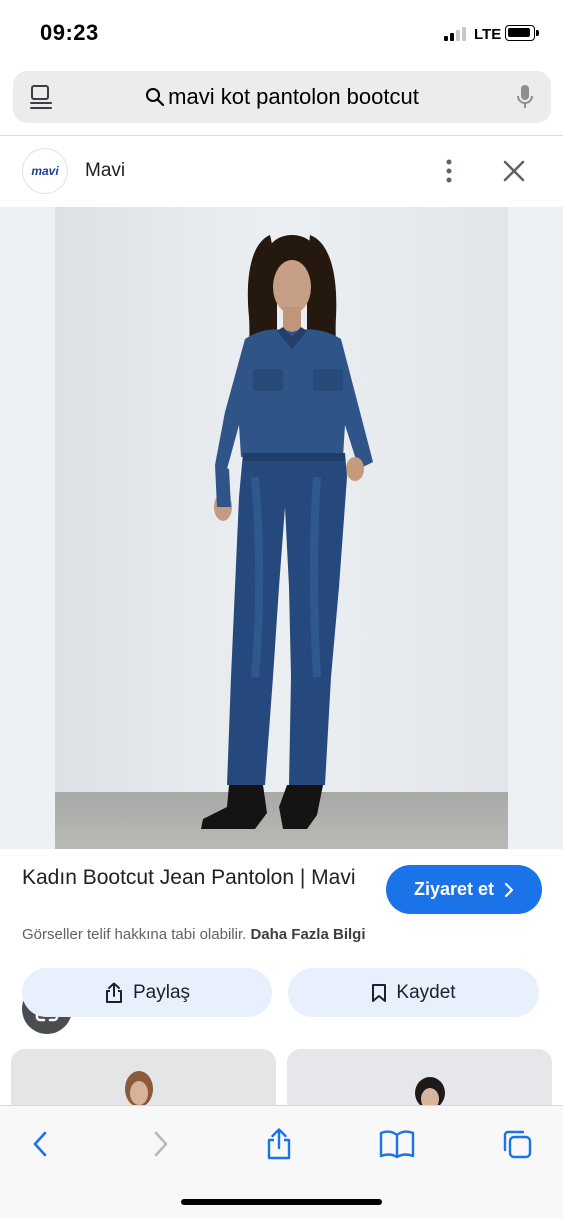  I want to click on back-button, so click(40, 1144).